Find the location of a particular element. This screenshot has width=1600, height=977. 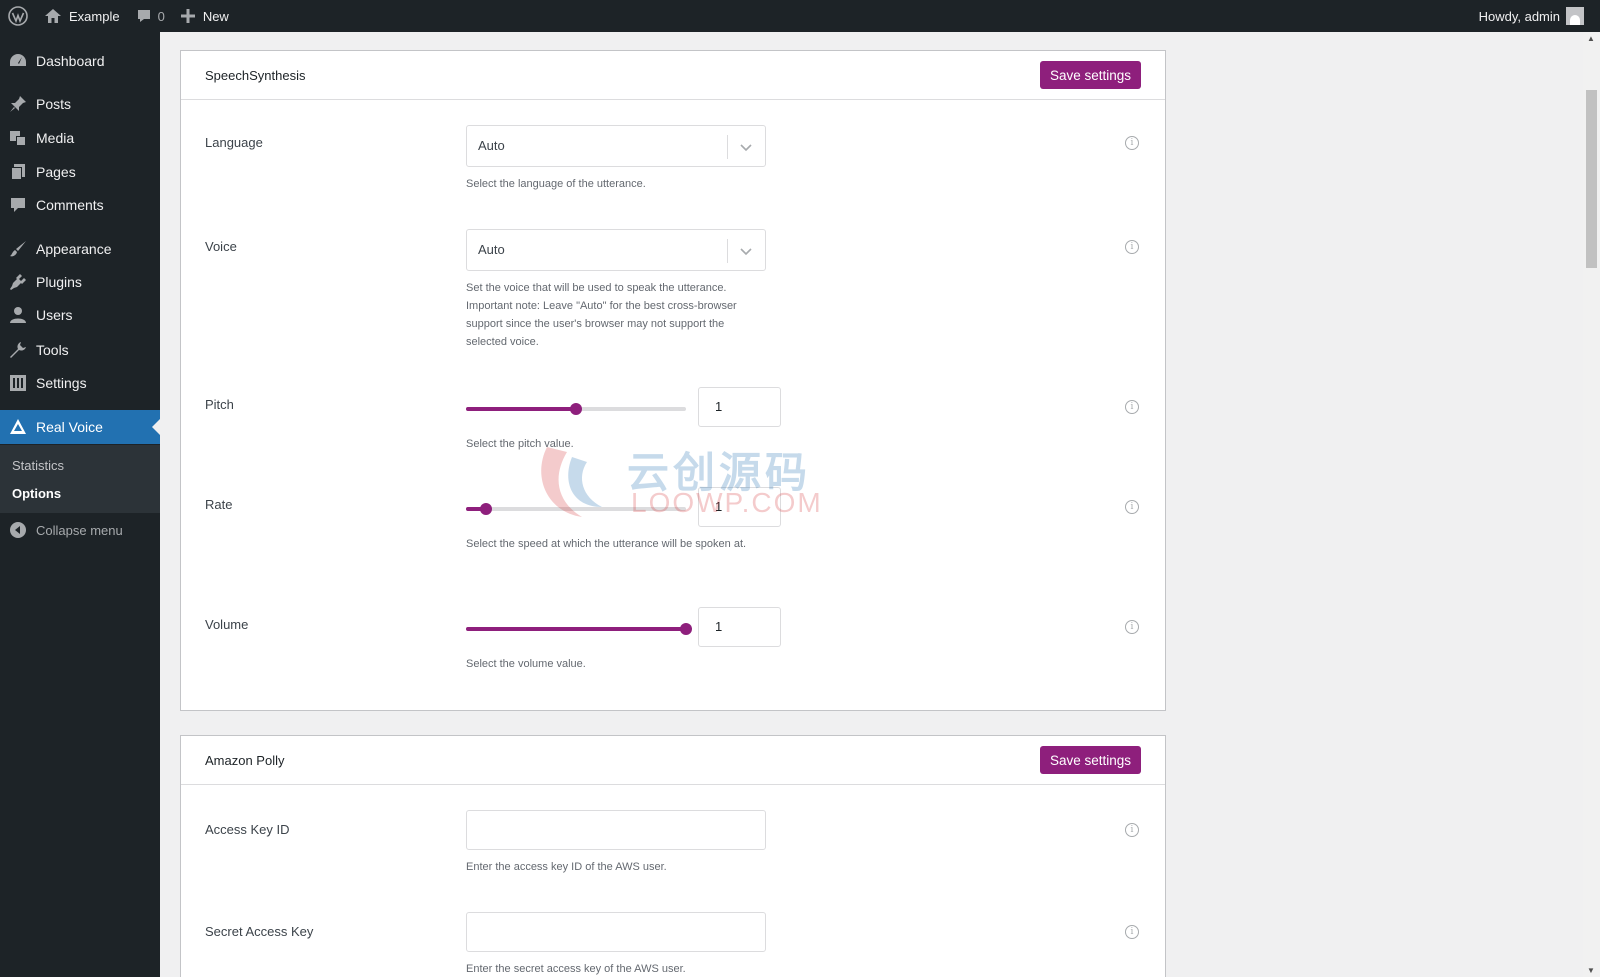

pitch-slider is located at coordinates (576, 409).